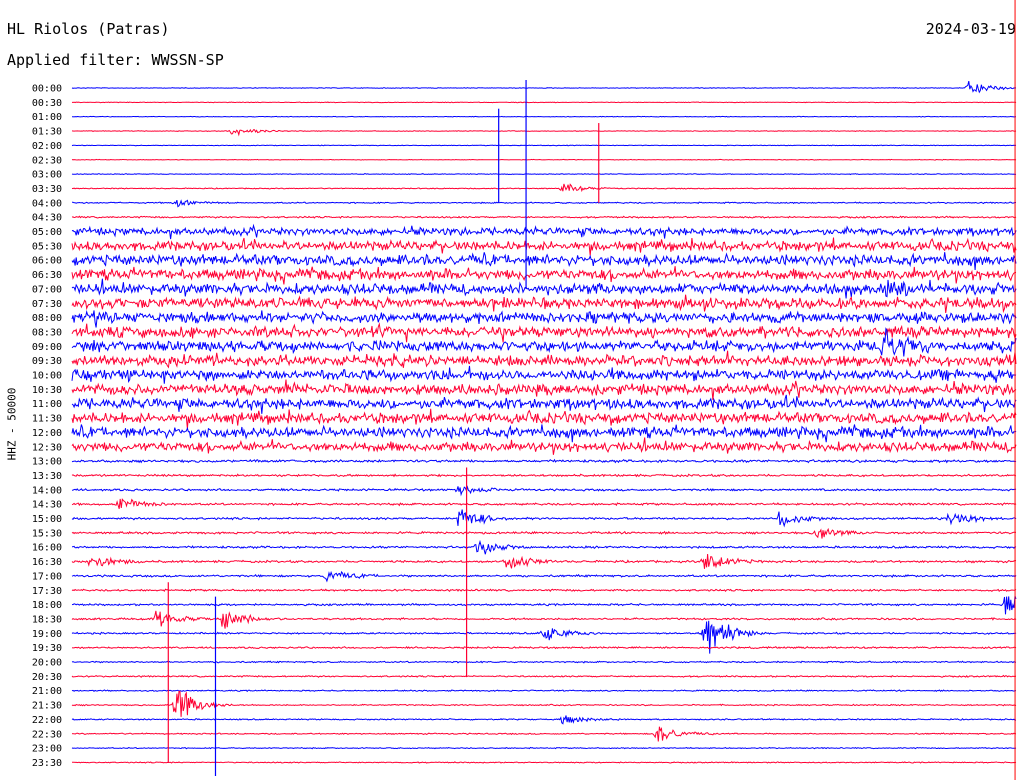 Image resolution: width=1024 pixels, height=780 pixels. I want to click on row-time-label: 19:30, so click(47, 648).